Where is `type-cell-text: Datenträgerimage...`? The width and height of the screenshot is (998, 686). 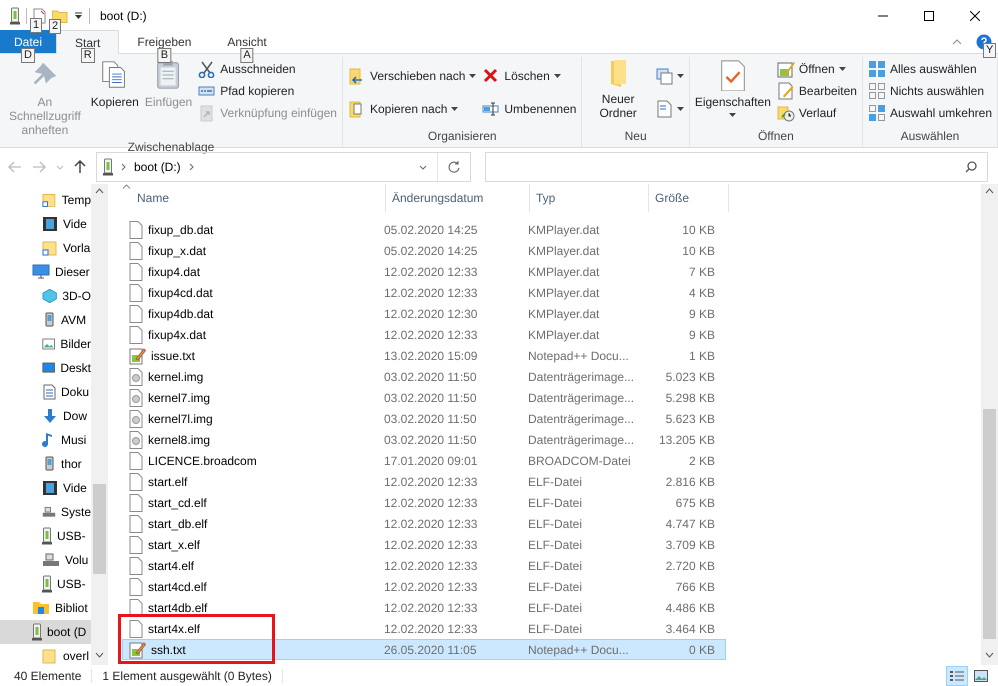
type-cell-text: Datenträgerimage... is located at coordinates (581, 419).